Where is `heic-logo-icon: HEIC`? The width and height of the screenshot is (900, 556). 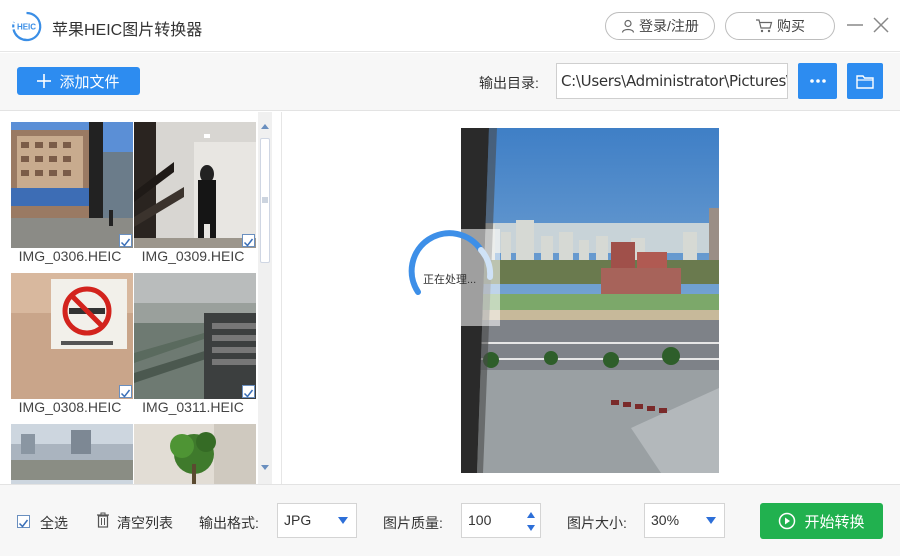
heic-logo-icon: HEIC is located at coordinates (27, 26).